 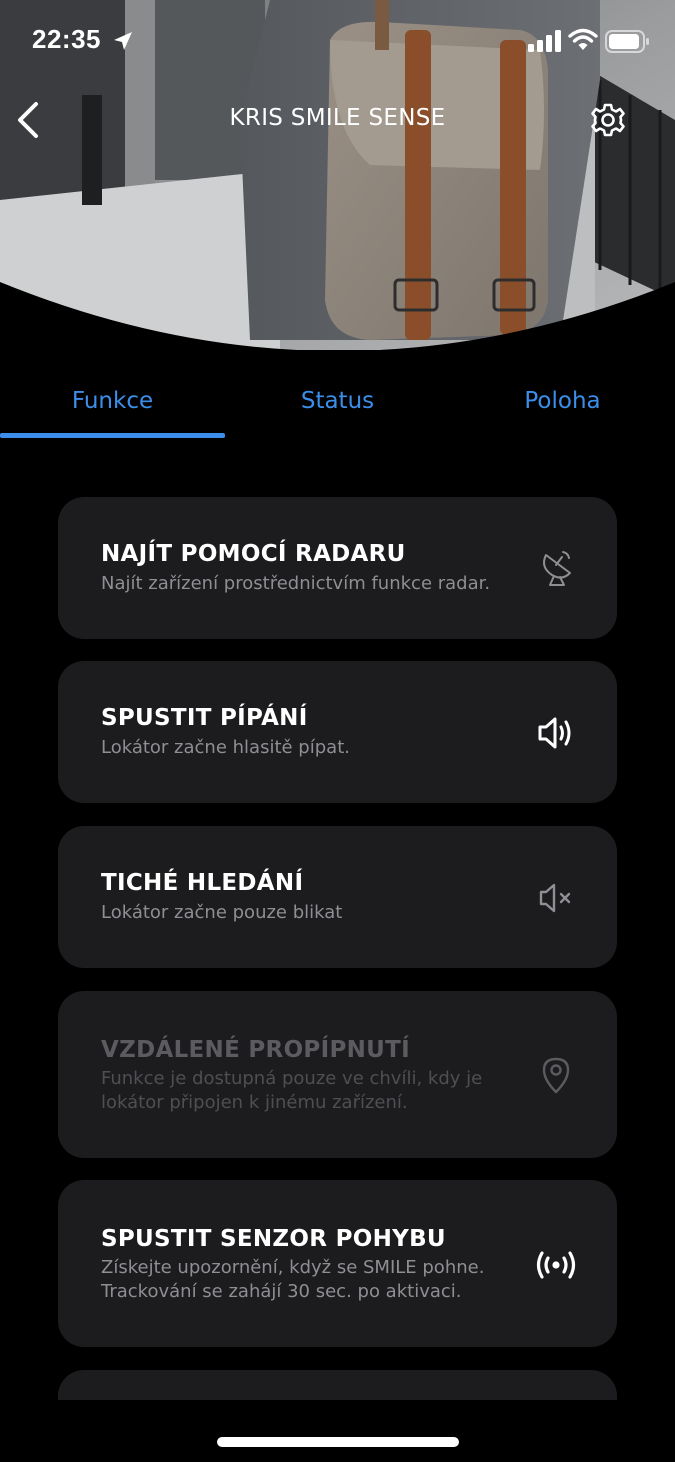 What do you see at coordinates (204, 718) in the screenshot?
I see `card-title: SPUSTIT PÍPÁNÍ` at bounding box center [204, 718].